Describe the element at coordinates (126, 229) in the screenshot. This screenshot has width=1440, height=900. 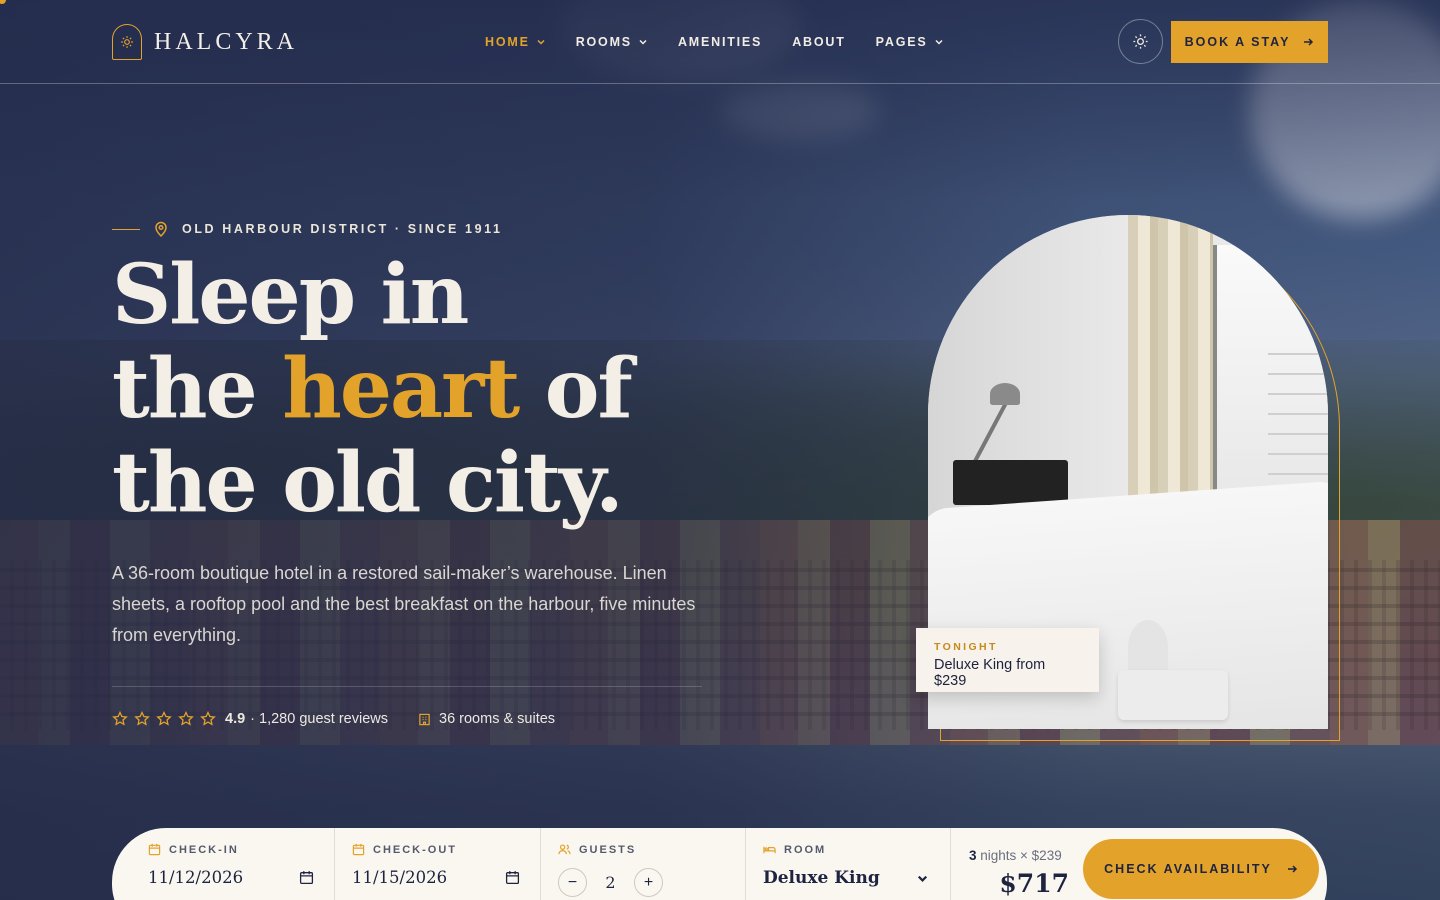
I see `eyebrow-divider` at that location.